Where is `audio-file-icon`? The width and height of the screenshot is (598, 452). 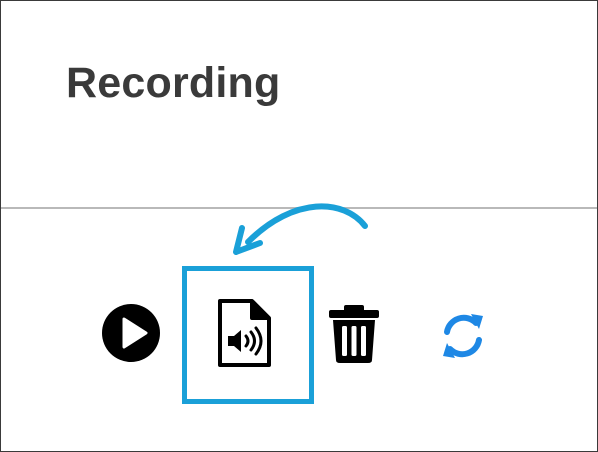 audio-file-icon is located at coordinates (244, 333).